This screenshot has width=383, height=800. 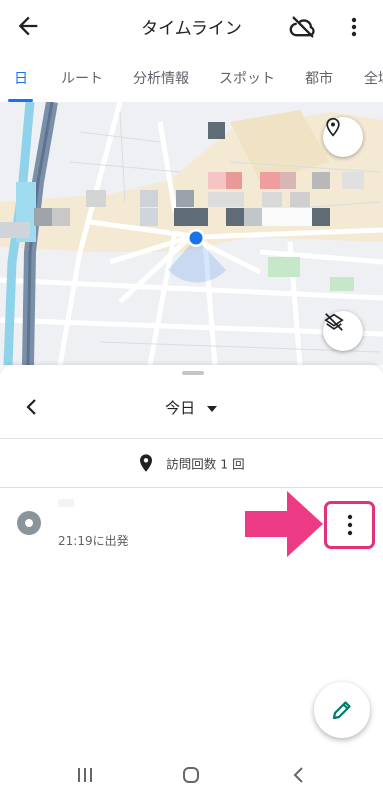 What do you see at coordinates (161, 78) in the screenshot?
I see `tab-insights: 分析情報` at bounding box center [161, 78].